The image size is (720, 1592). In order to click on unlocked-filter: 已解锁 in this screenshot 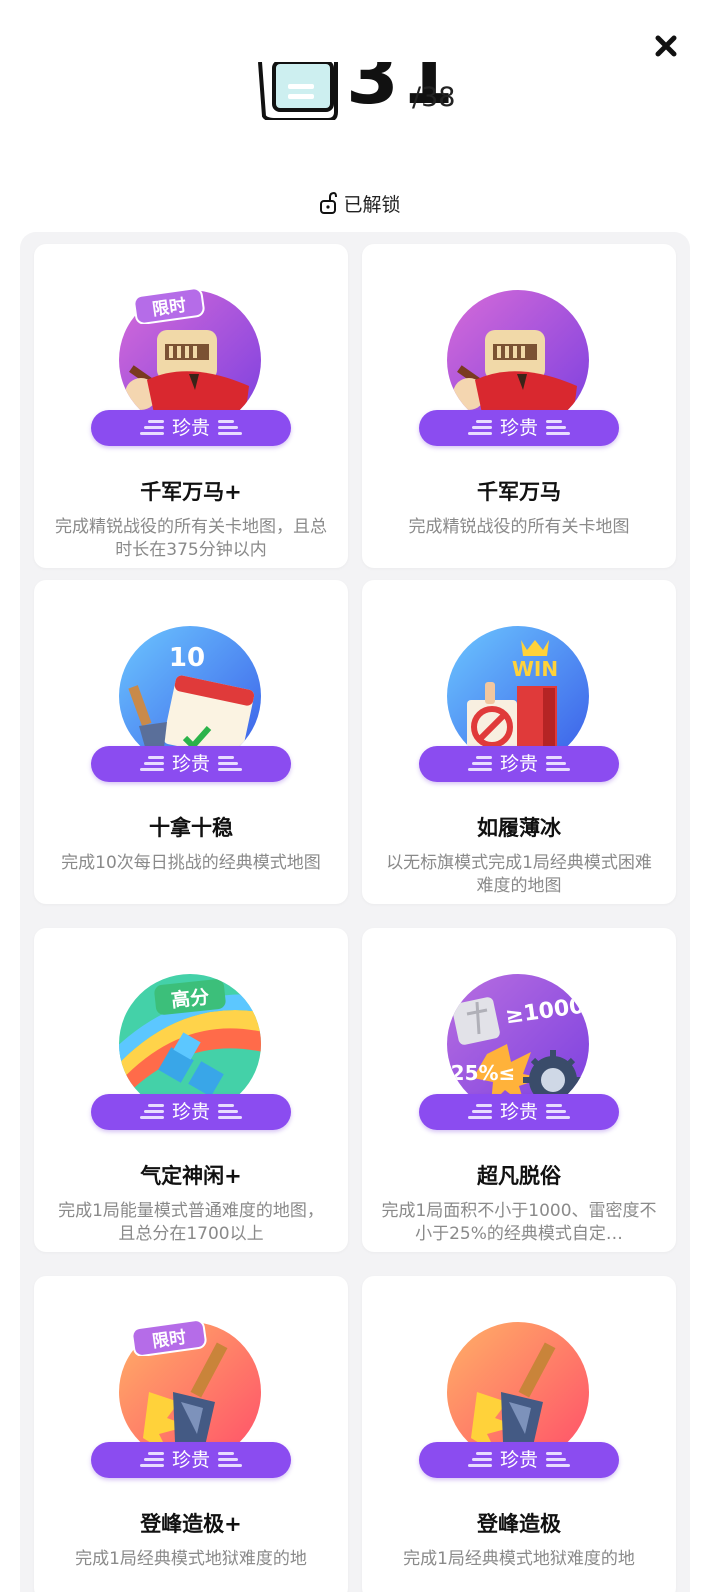, I will do `click(360, 203)`.